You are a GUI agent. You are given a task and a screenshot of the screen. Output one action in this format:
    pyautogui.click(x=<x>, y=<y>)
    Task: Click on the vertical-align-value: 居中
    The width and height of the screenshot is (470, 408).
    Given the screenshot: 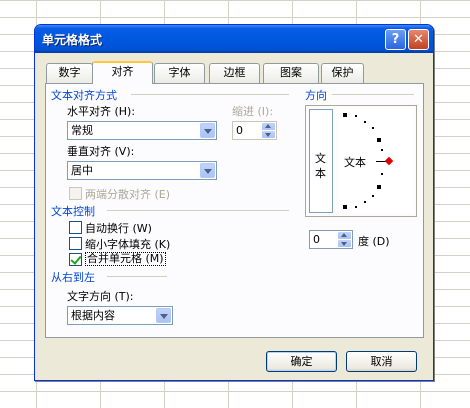 What is the action you would take?
    pyautogui.click(x=82, y=170)
    